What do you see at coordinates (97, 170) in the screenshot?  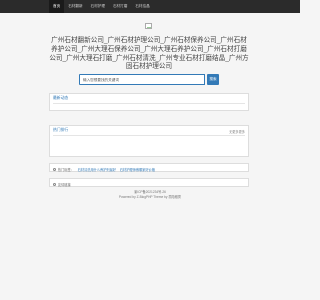 I see `tag-link-1: 石材清洗用什么养护剂最好` at bounding box center [97, 170].